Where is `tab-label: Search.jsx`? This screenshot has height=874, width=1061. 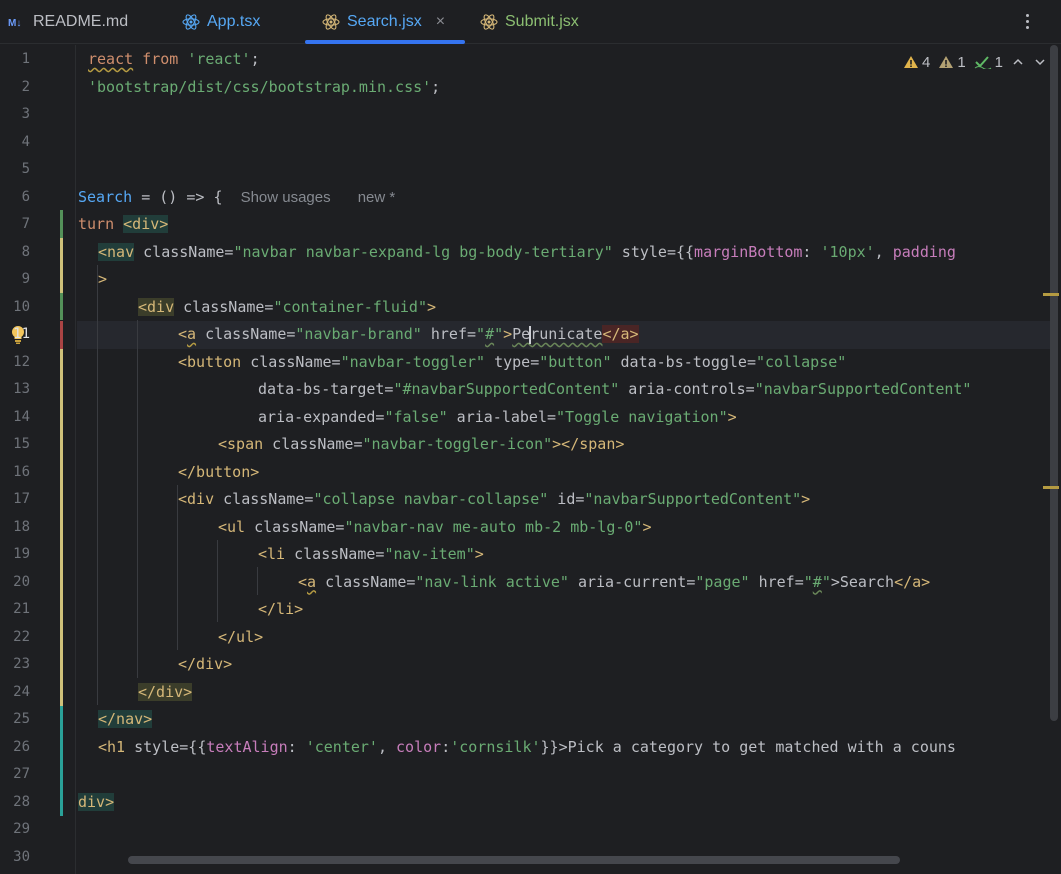 tab-label: Search.jsx is located at coordinates (384, 21).